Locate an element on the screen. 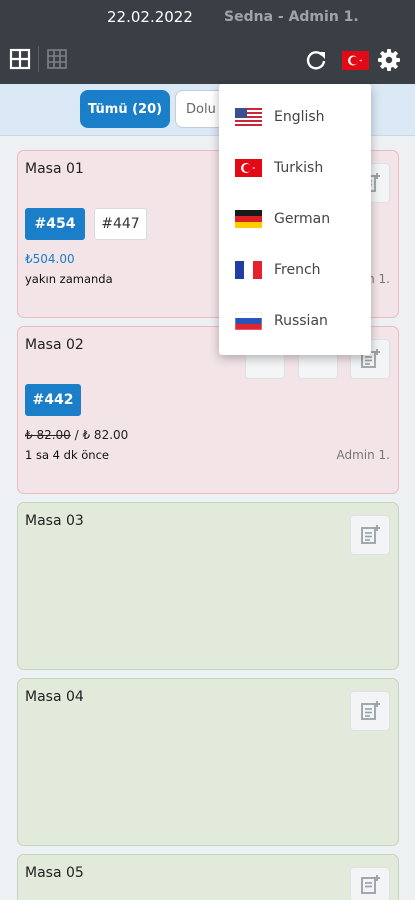  table-price: ₺ 82.00 / ₺ 82.00 is located at coordinates (76, 435).